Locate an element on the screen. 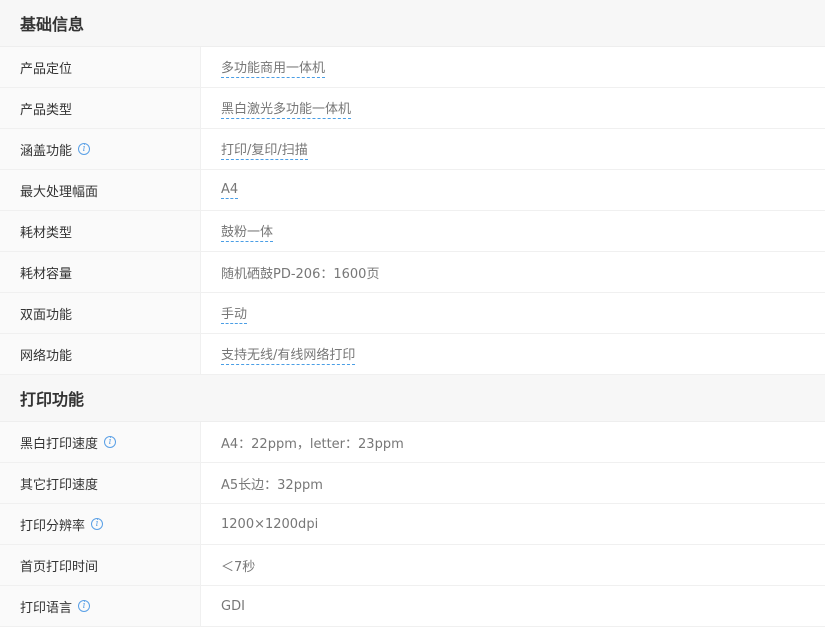  section-title: 打印功能 is located at coordinates (52, 399).